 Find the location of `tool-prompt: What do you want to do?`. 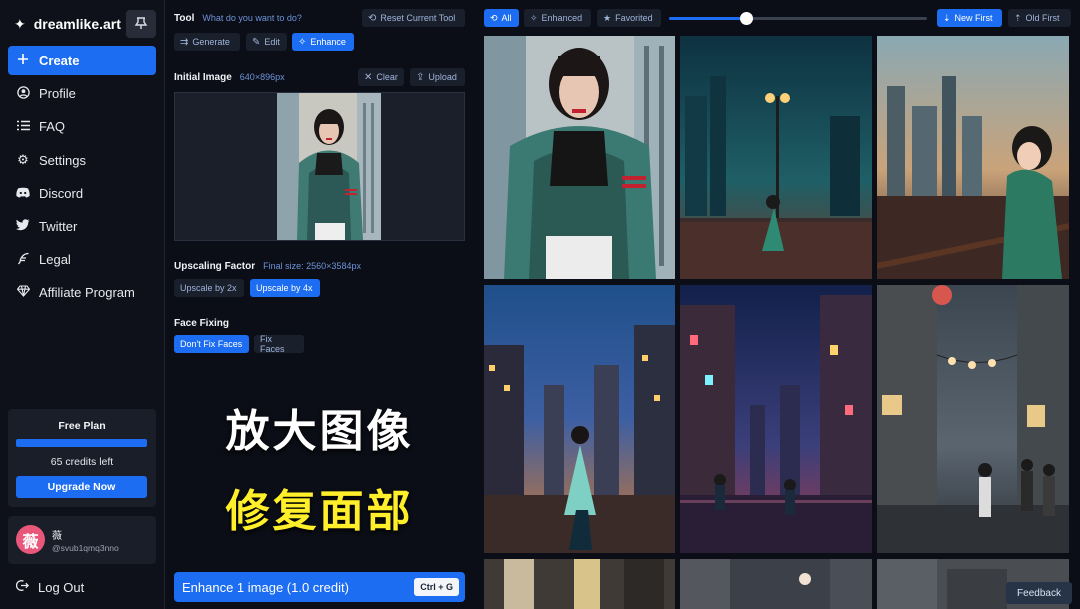

tool-prompt: What do you want to do? is located at coordinates (252, 18).